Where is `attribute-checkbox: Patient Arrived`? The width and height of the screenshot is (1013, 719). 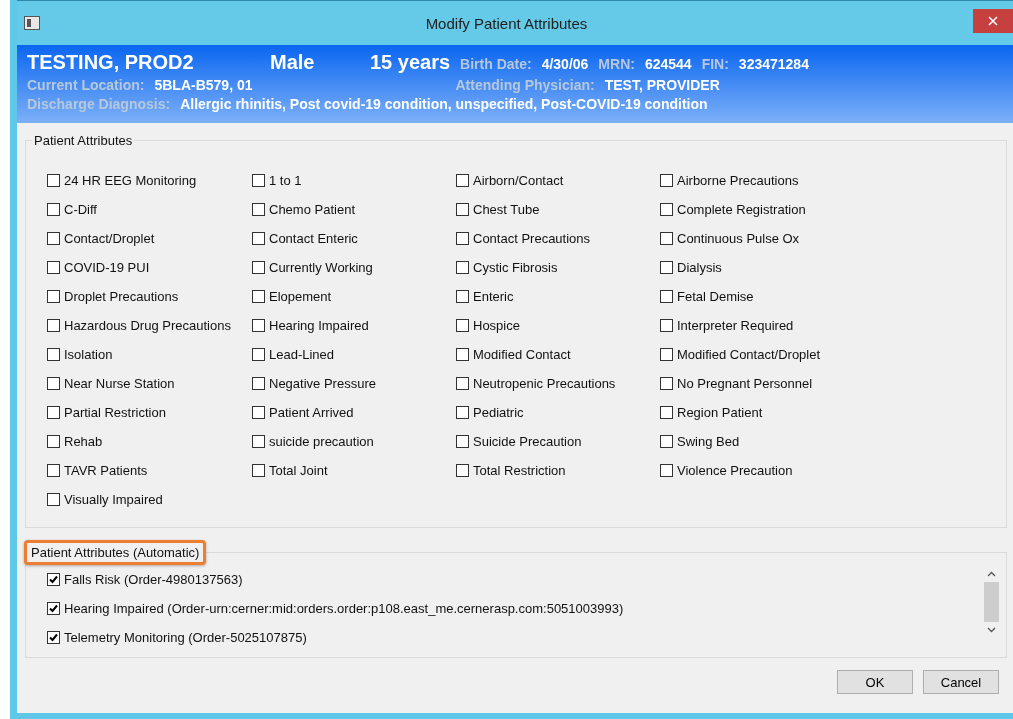 attribute-checkbox: Patient Arrived is located at coordinates (354, 412).